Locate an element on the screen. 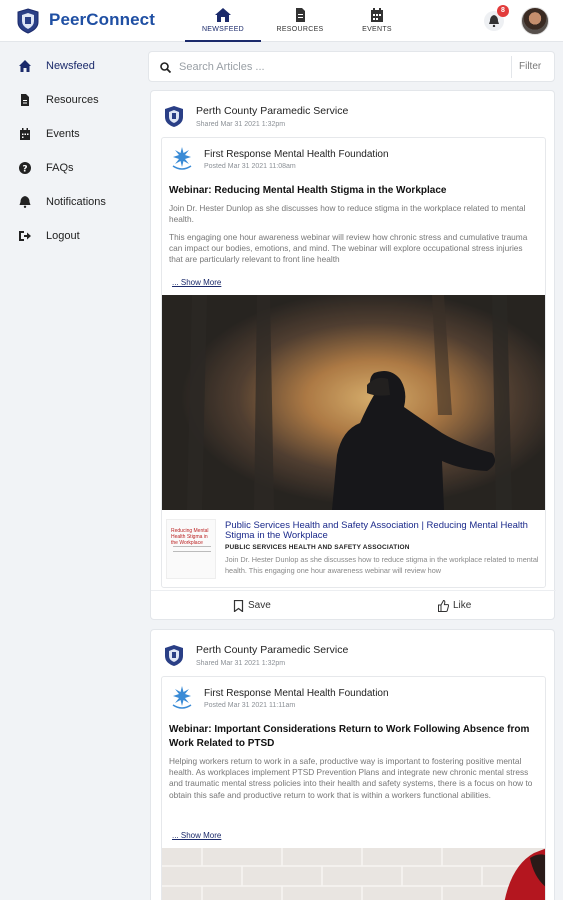  brand-name: PeerConnect is located at coordinates (102, 20).